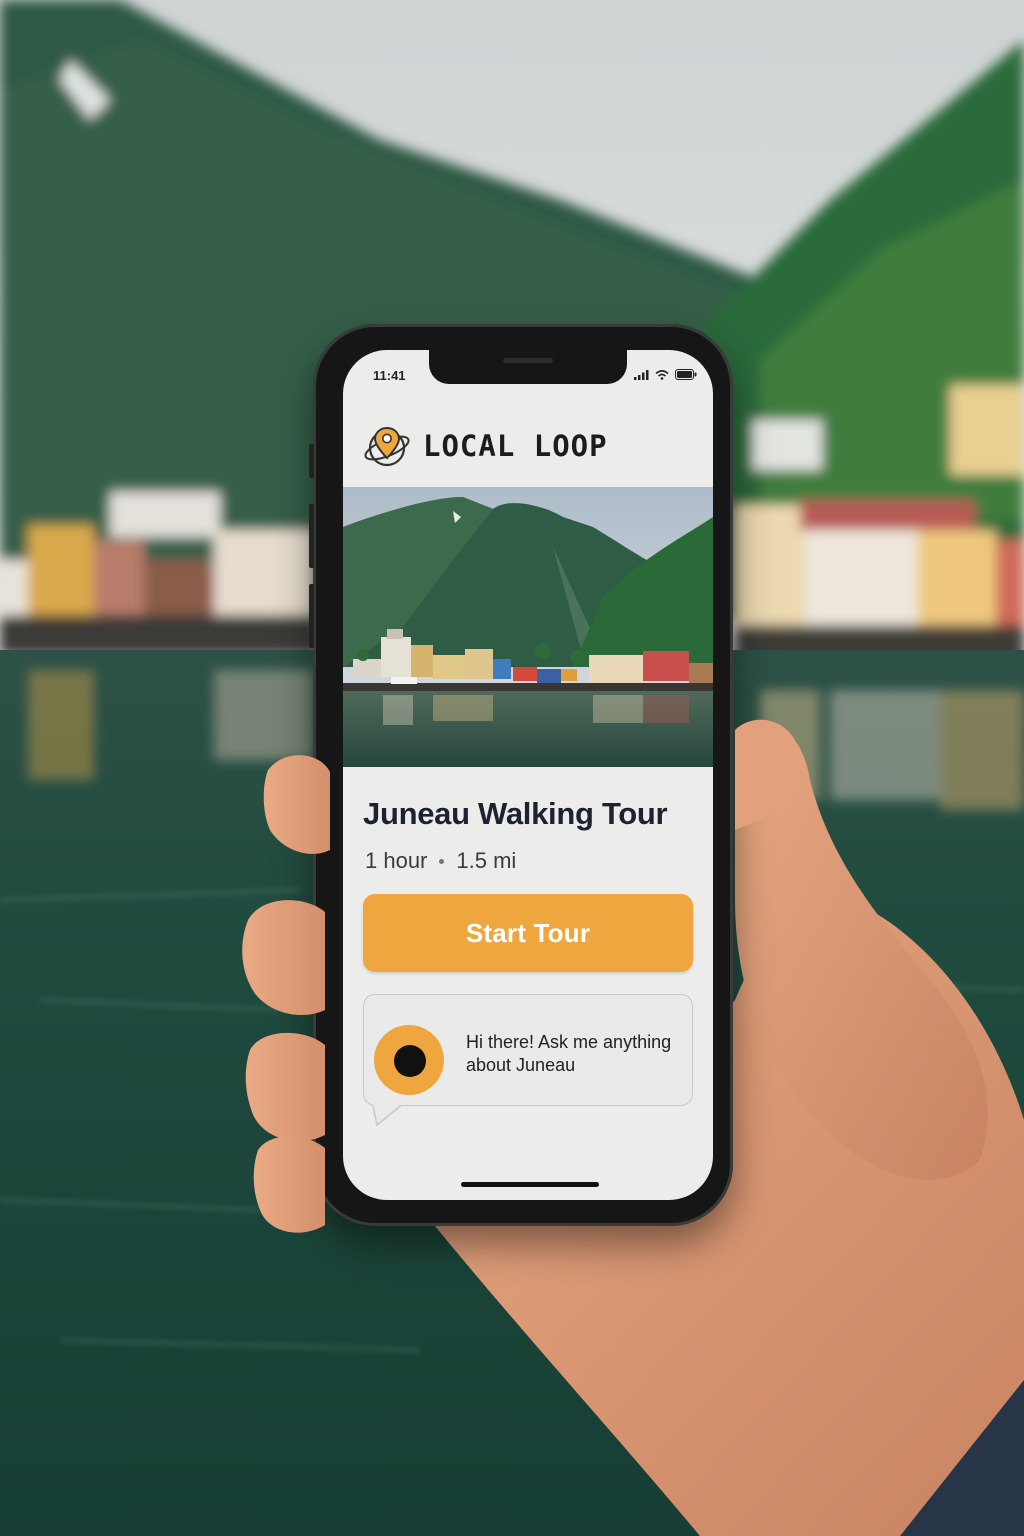 This screenshot has height=1536, width=1024. What do you see at coordinates (311, 461) in the screenshot?
I see `mute-switch` at bounding box center [311, 461].